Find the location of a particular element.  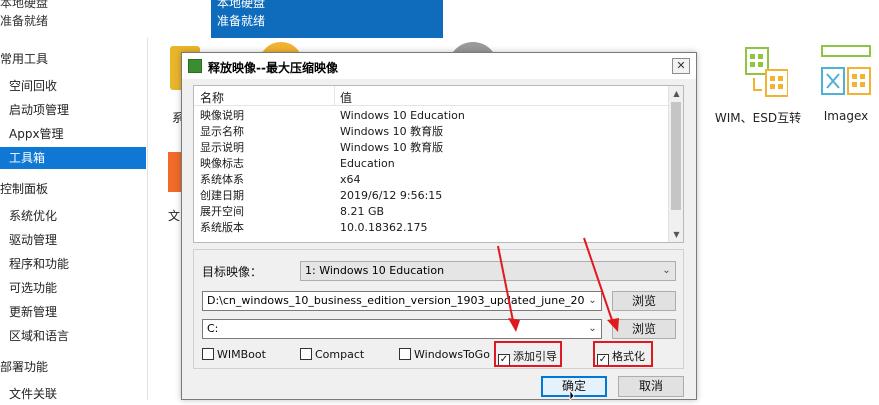

annotation-arrow-1-head is located at coordinates (514, 325).